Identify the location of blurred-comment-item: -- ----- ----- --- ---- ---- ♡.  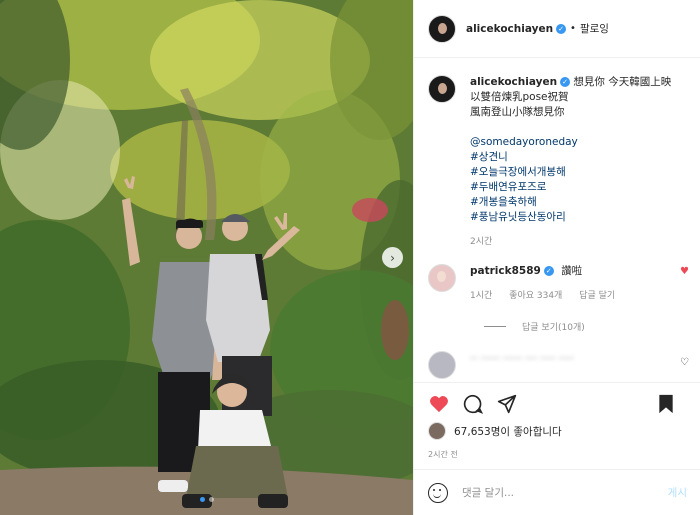
(558, 365).